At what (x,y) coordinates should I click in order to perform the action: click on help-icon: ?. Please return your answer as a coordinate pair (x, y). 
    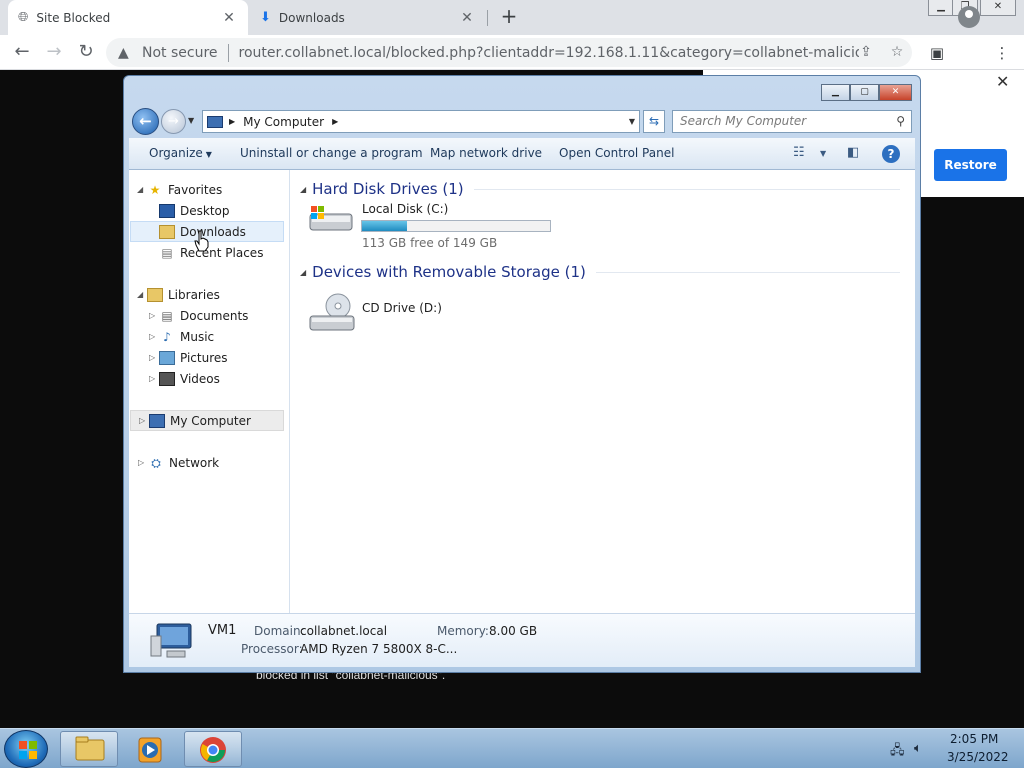
    Looking at the image, I should click on (891, 154).